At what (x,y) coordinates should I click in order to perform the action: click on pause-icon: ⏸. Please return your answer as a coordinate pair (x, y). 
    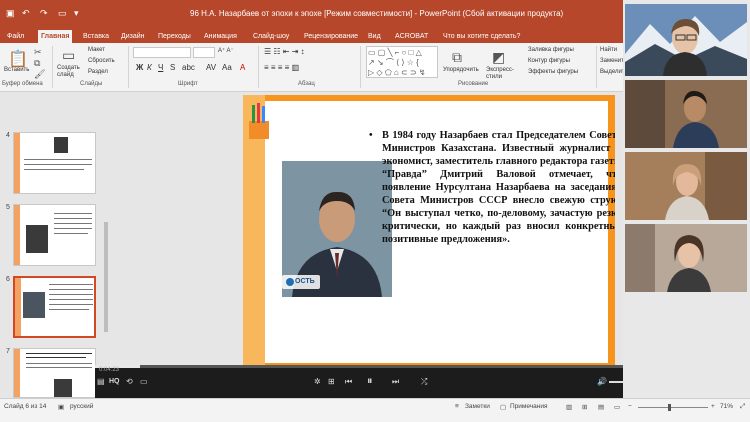
    Looking at the image, I should click on (370, 381).